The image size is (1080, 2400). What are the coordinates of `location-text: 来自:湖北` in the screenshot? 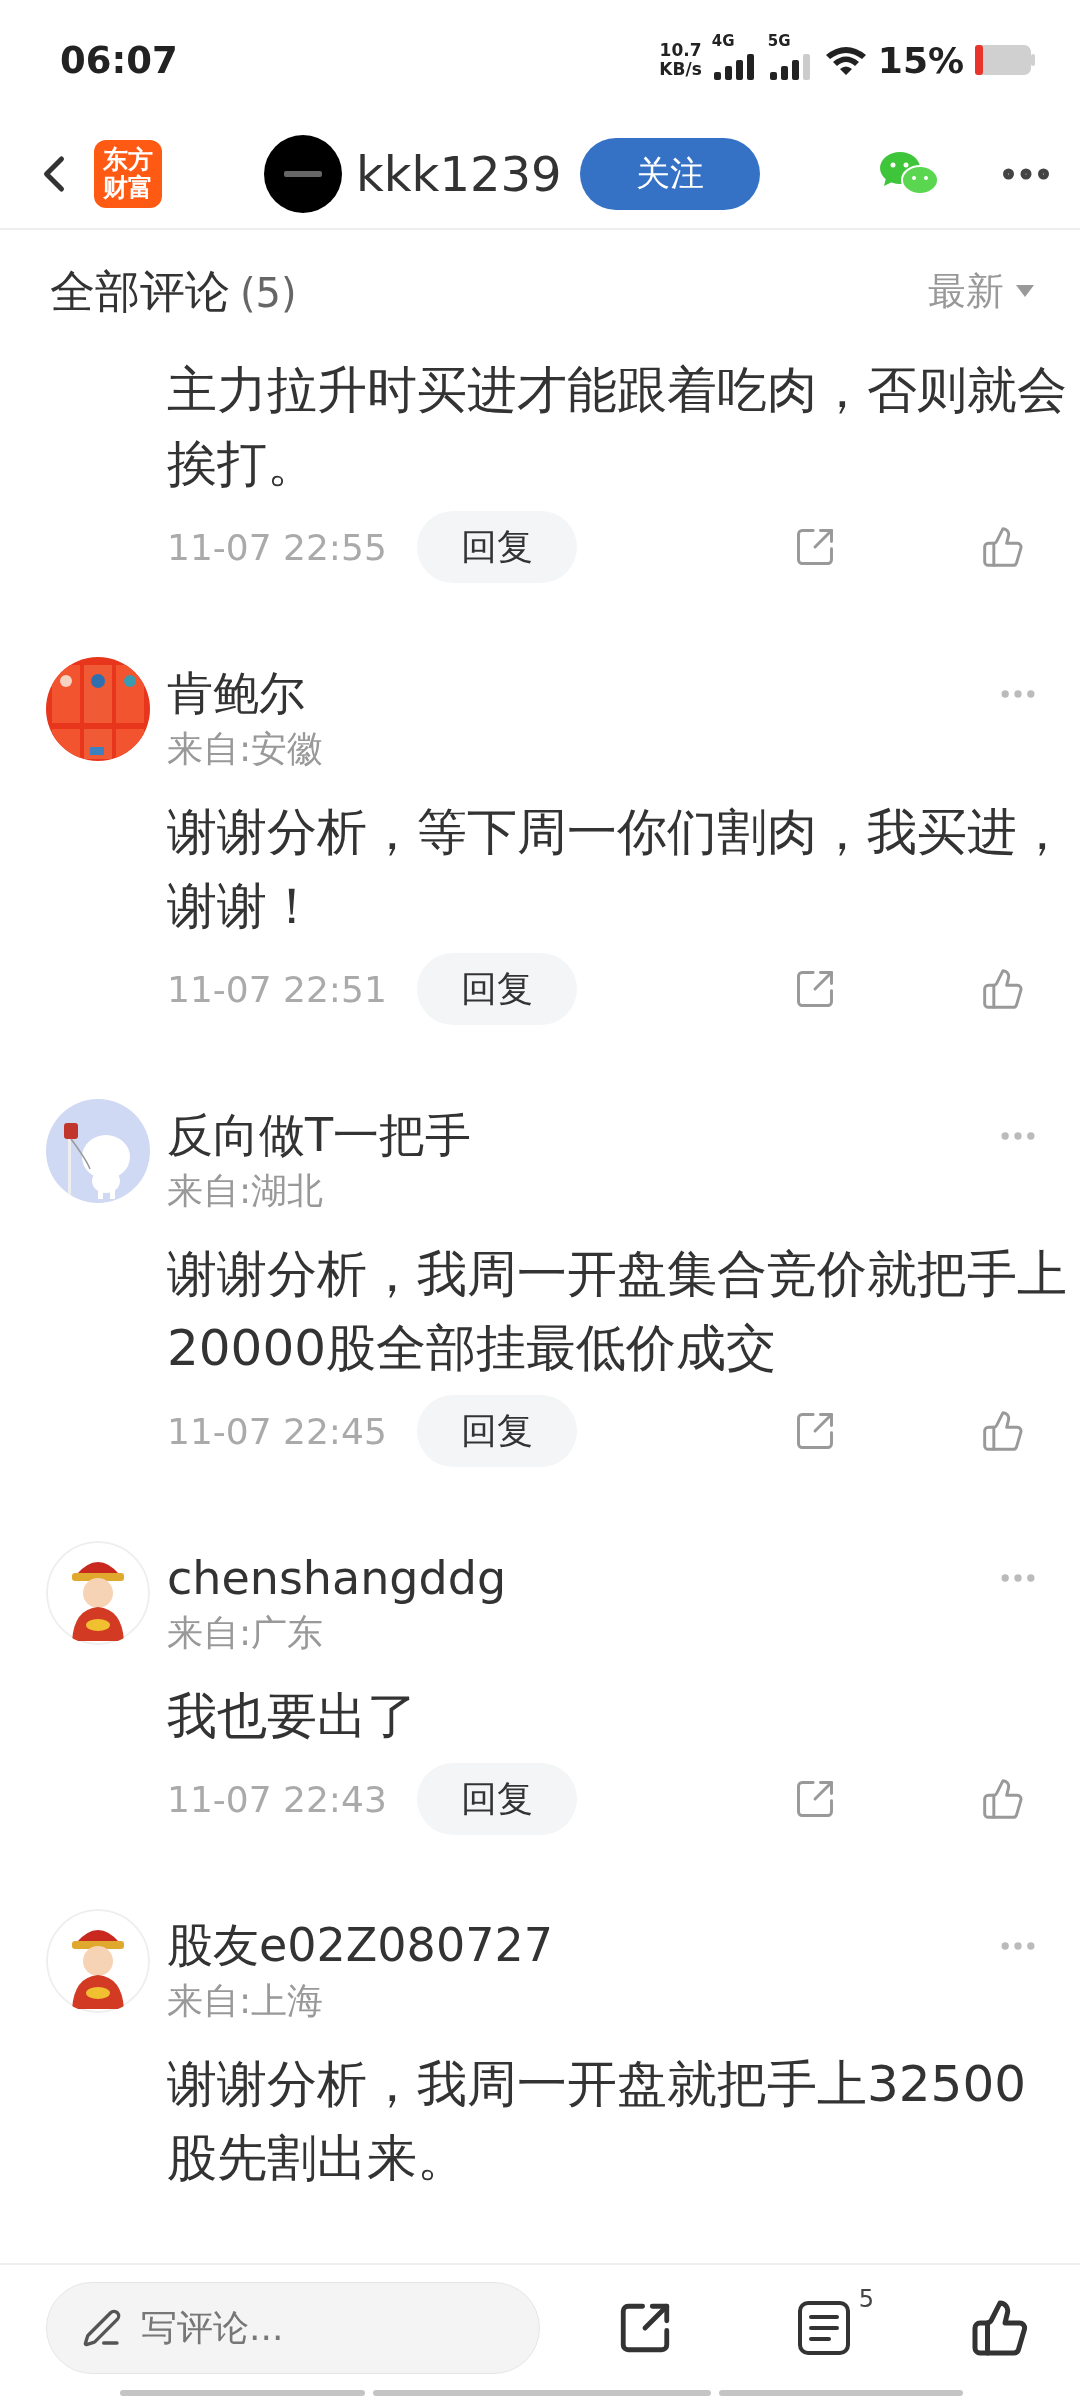 It's located at (246, 1191).